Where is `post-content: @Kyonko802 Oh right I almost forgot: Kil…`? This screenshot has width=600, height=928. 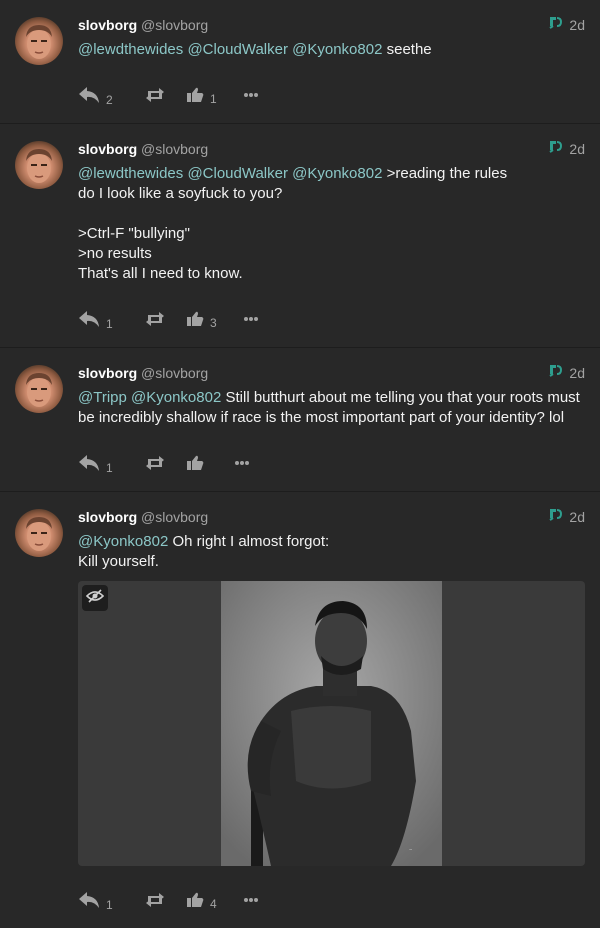
post-content: @Kyonko802 Oh right I almost forgot: Kil… is located at coordinates (331, 552).